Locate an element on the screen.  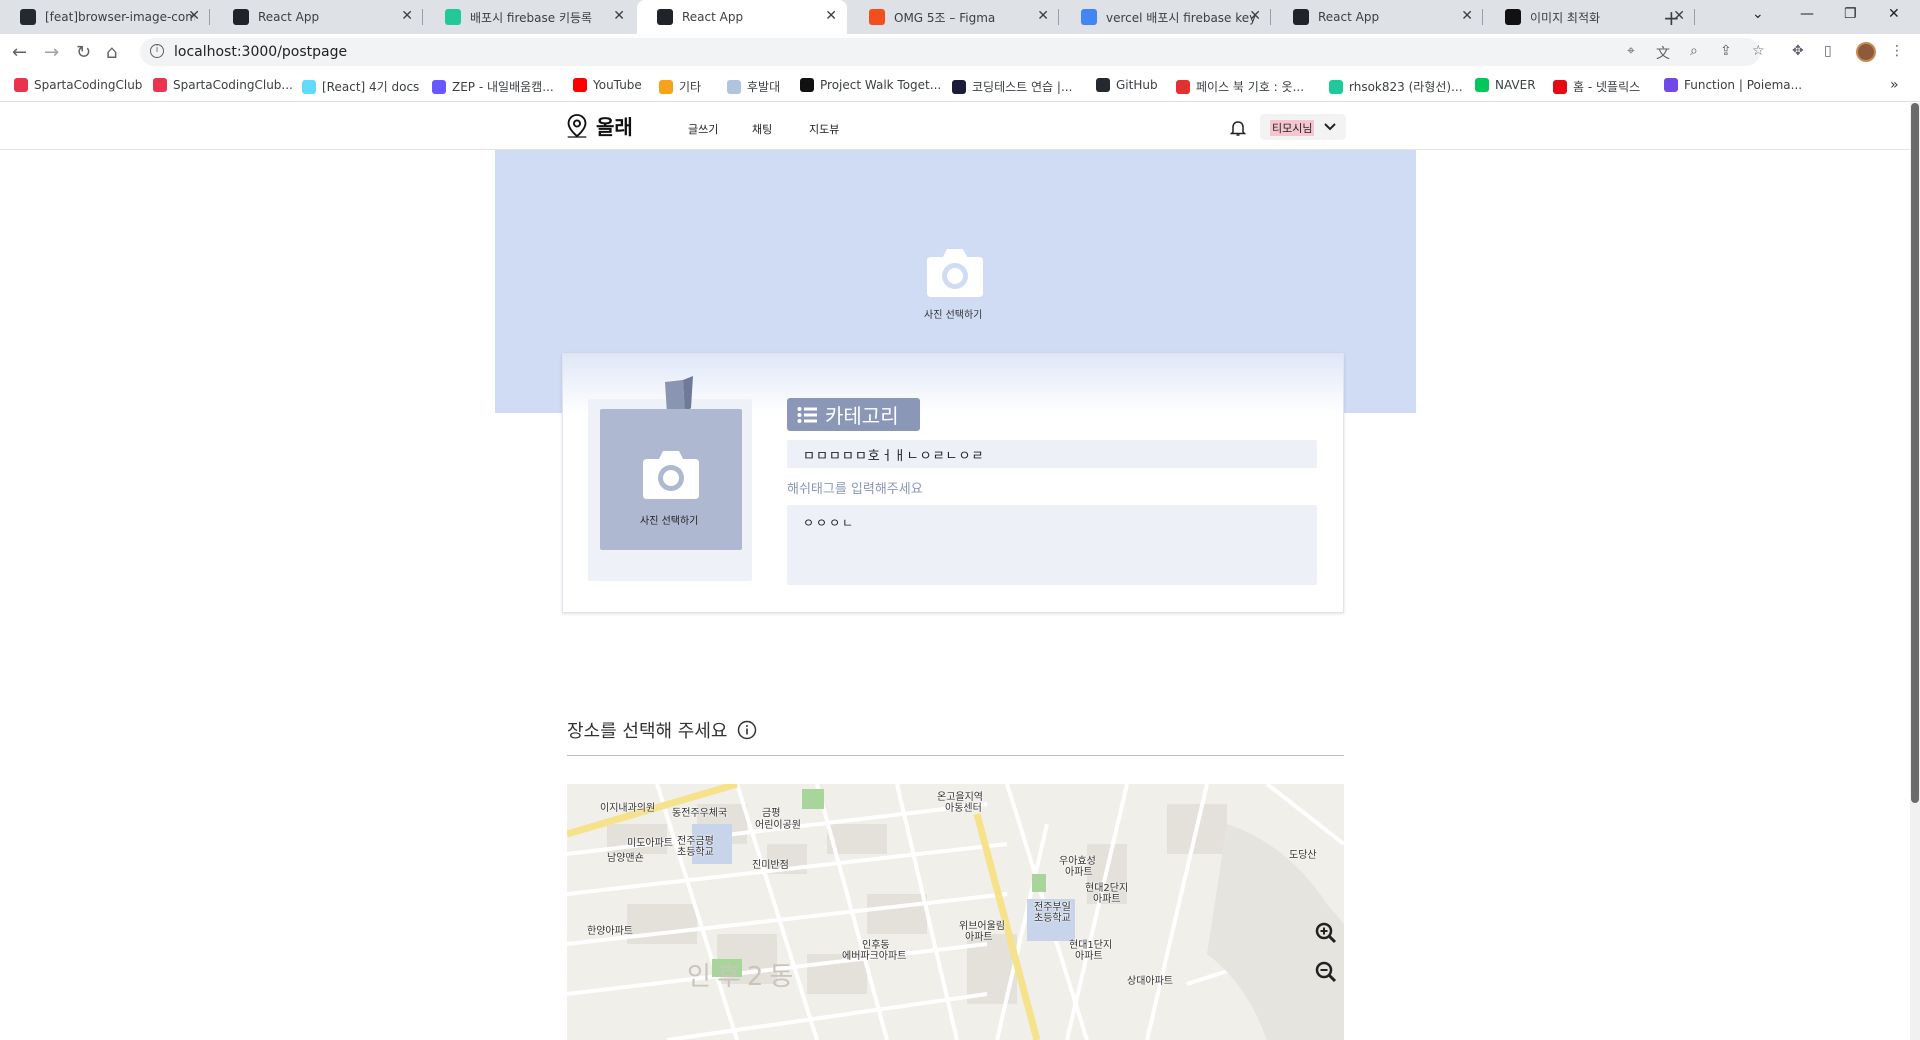
menu-map-view: 지도뷰 is located at coordinates (824, 129).